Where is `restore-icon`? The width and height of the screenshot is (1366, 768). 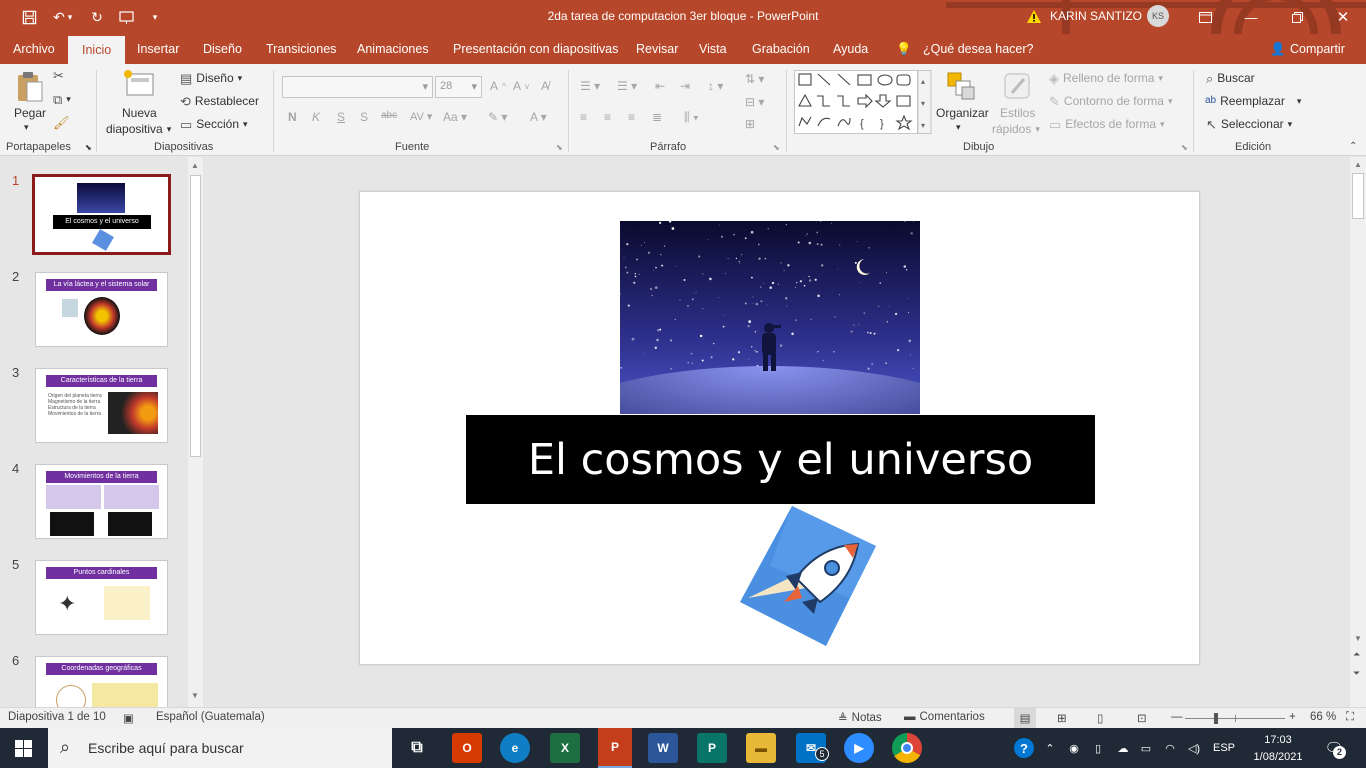
restore-icon is located at coordinates (1297, 17).